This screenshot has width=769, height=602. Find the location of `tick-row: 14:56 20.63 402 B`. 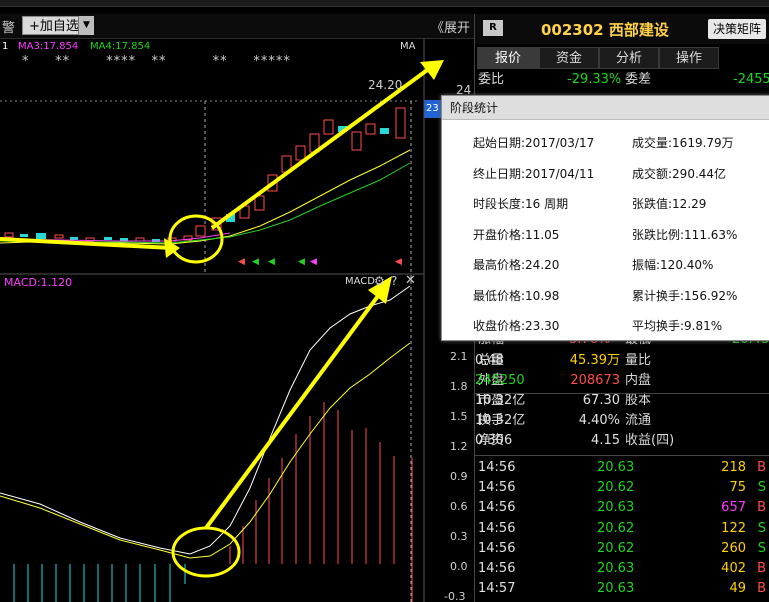

tick-row: 14:56 20.63 402 B is located at coordinates (622, 569).